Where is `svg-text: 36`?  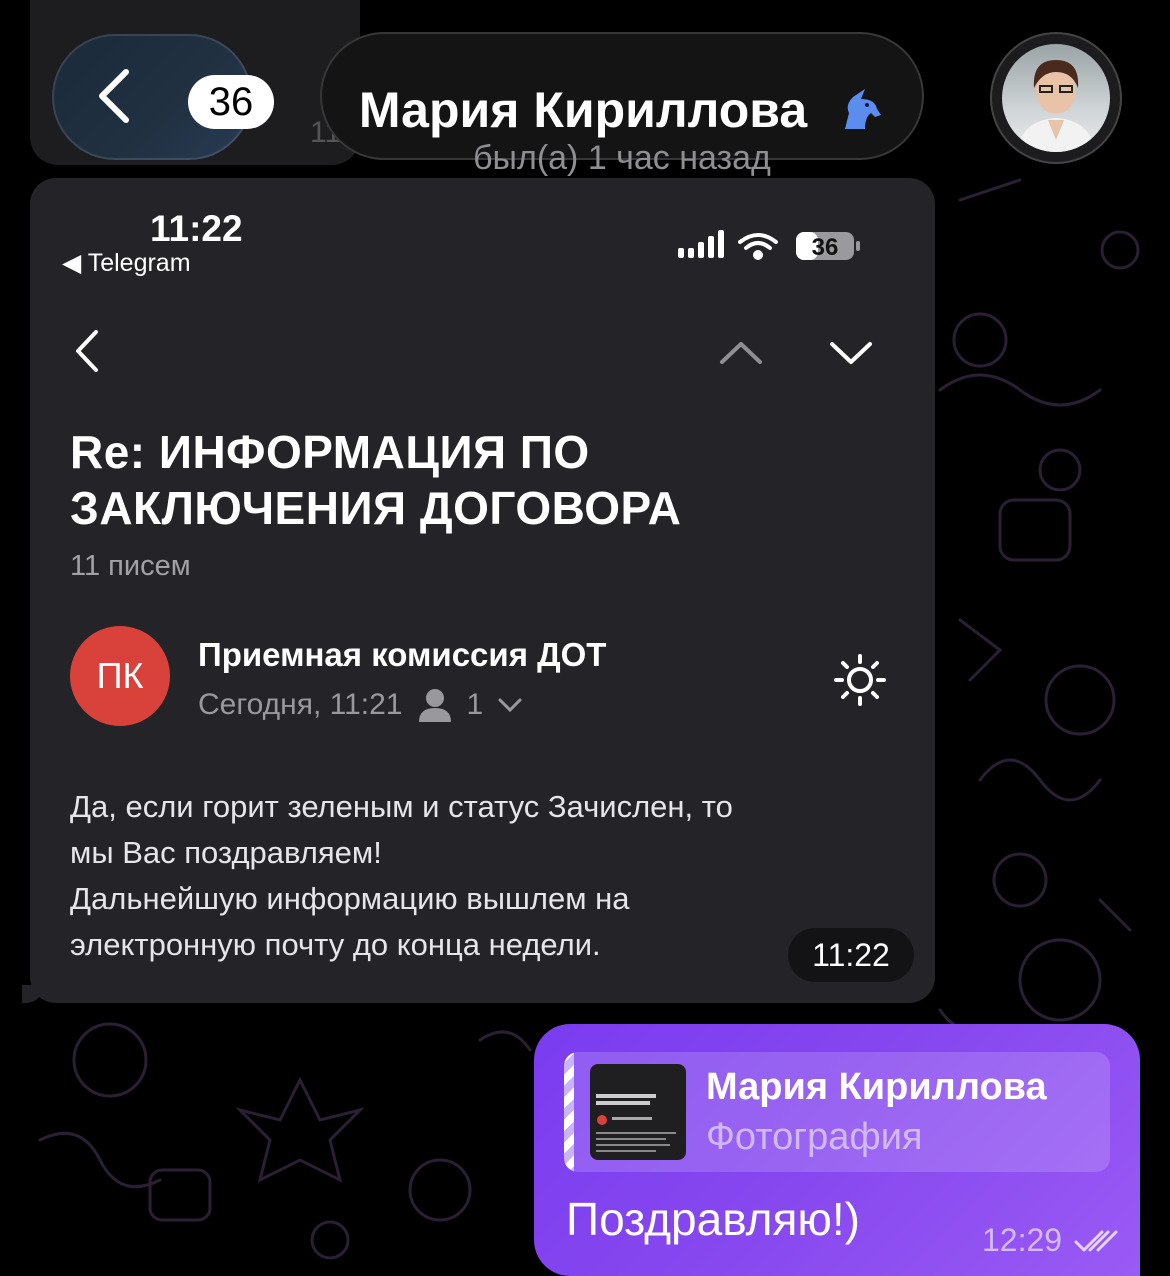 svg-text: 36 is located at coordinates (825, 247).